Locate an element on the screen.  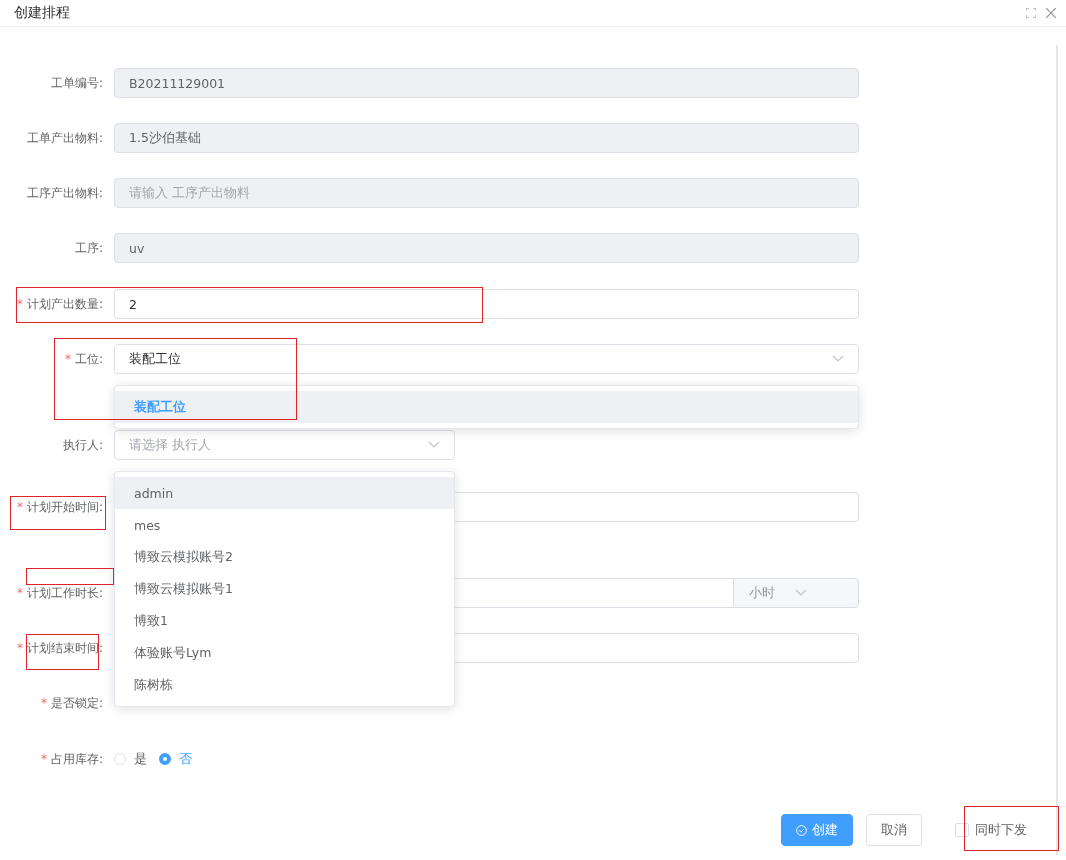
dropdown-option: admin is located at coordinates (284, 493).